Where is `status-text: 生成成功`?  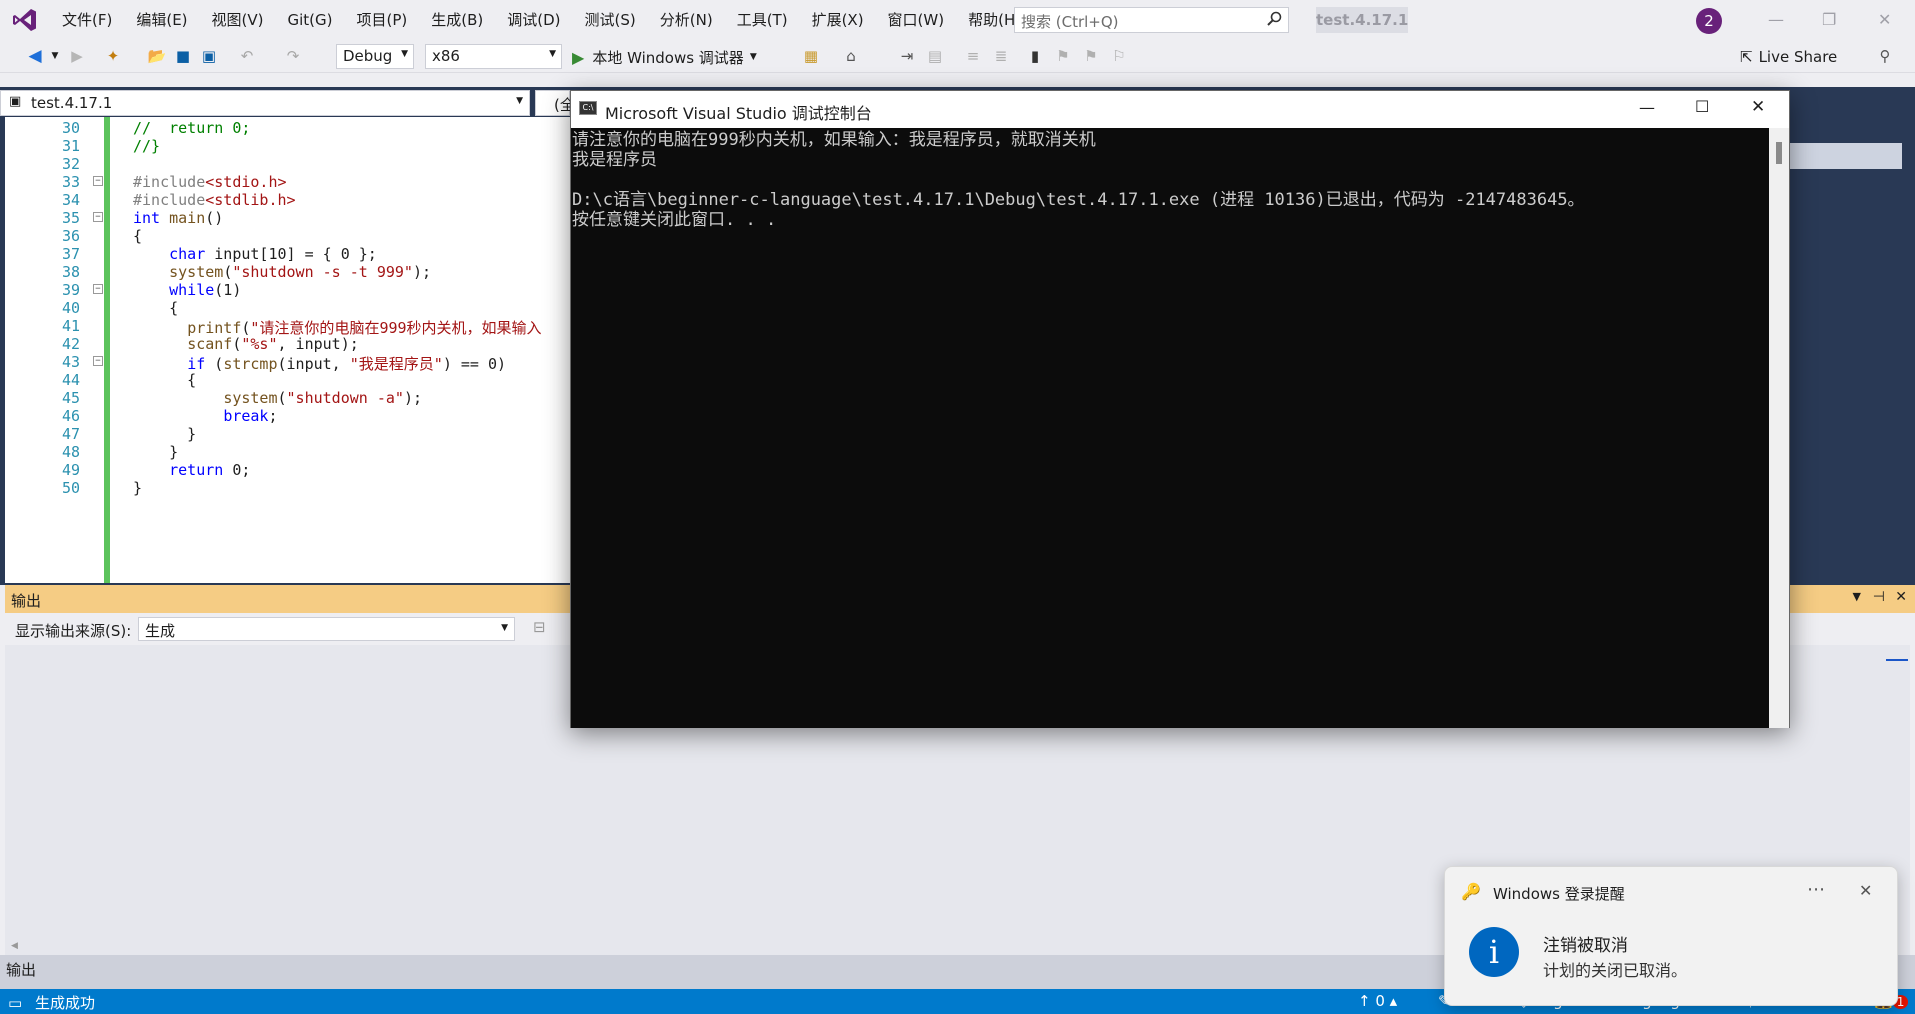 status-text: 生成成功 is located at coordinates (64, 1003).